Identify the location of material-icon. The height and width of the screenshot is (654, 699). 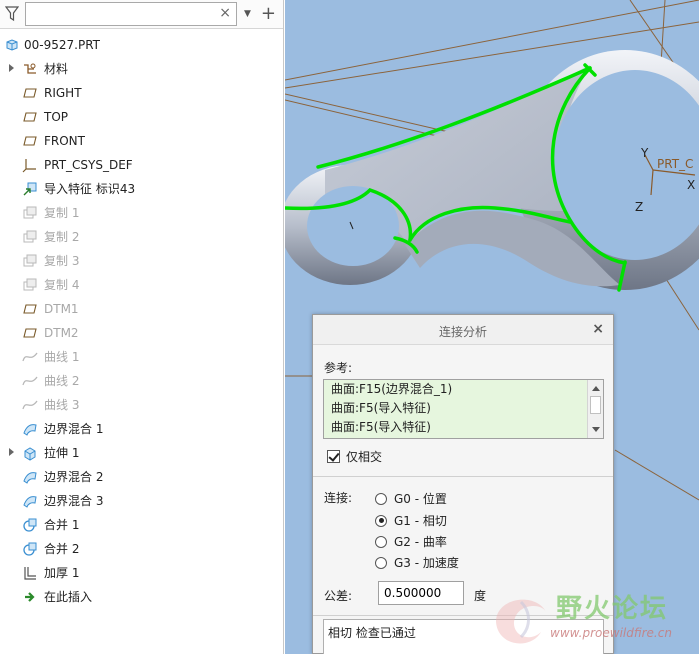
(30, 69).